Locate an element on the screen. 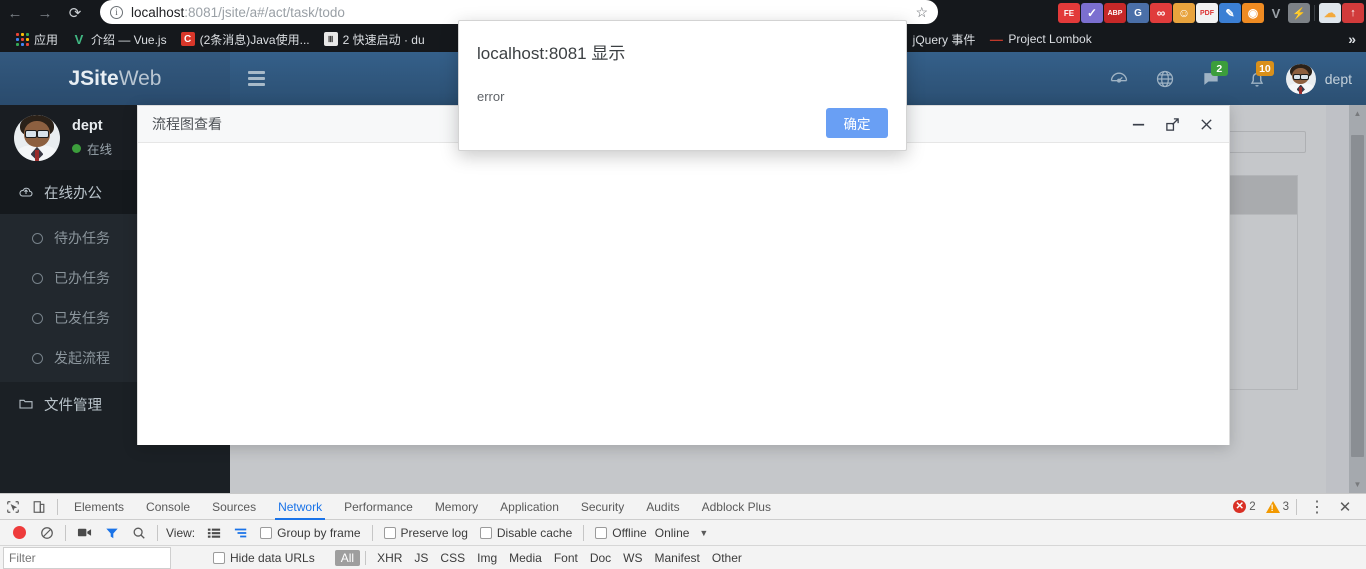 The image size is (1366, 569). sidebar-toggle-button is located at coordinates (256, 78).